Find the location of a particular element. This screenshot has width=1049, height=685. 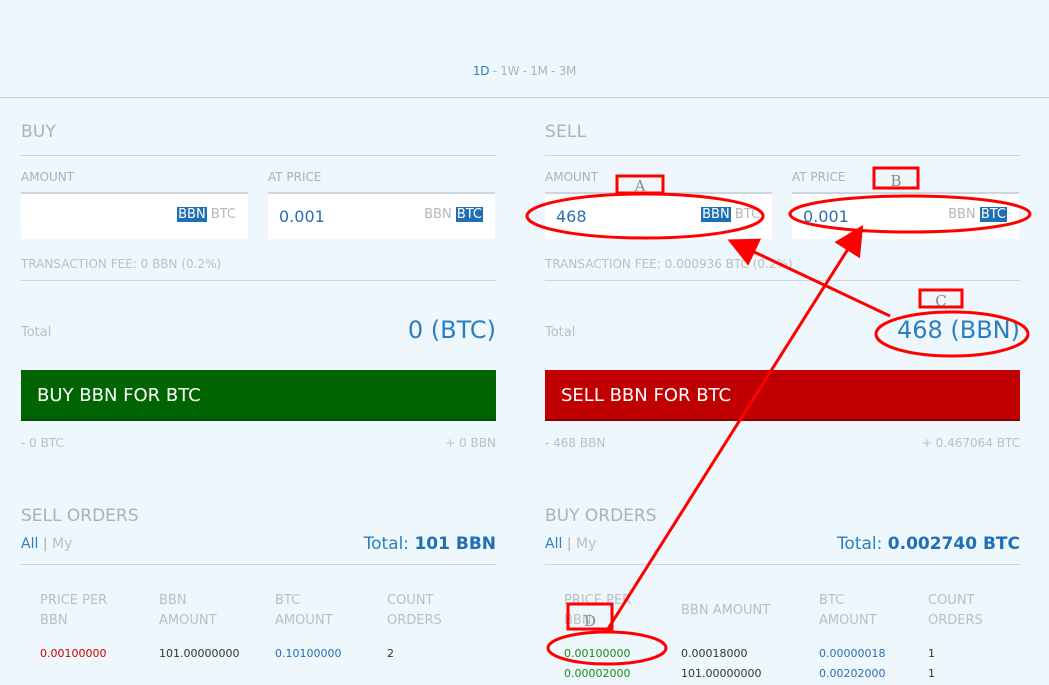

sell-price-label: AT PRICE is located at coordinates (819, 177).